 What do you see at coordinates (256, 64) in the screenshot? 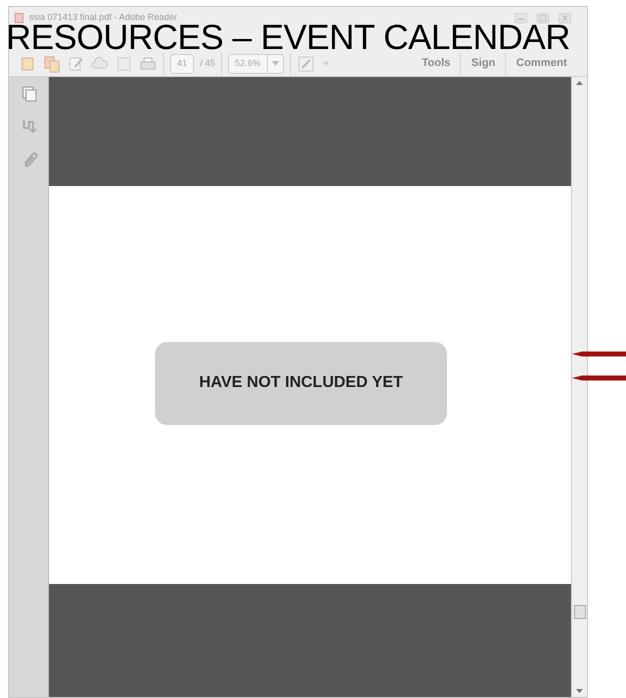
I see `zoom-dropdown: 52.6%` at bounding box center [256, 64].